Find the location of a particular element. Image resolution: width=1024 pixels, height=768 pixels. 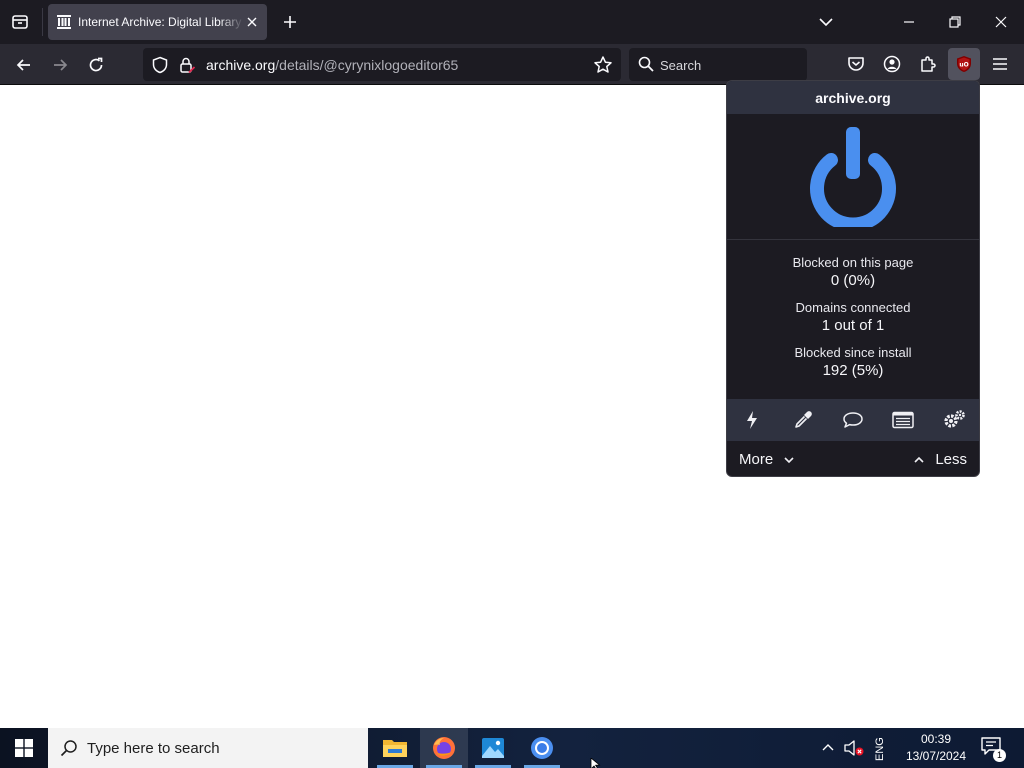

clock-date: 13/07/2024 is located at coordinates (936, 756).